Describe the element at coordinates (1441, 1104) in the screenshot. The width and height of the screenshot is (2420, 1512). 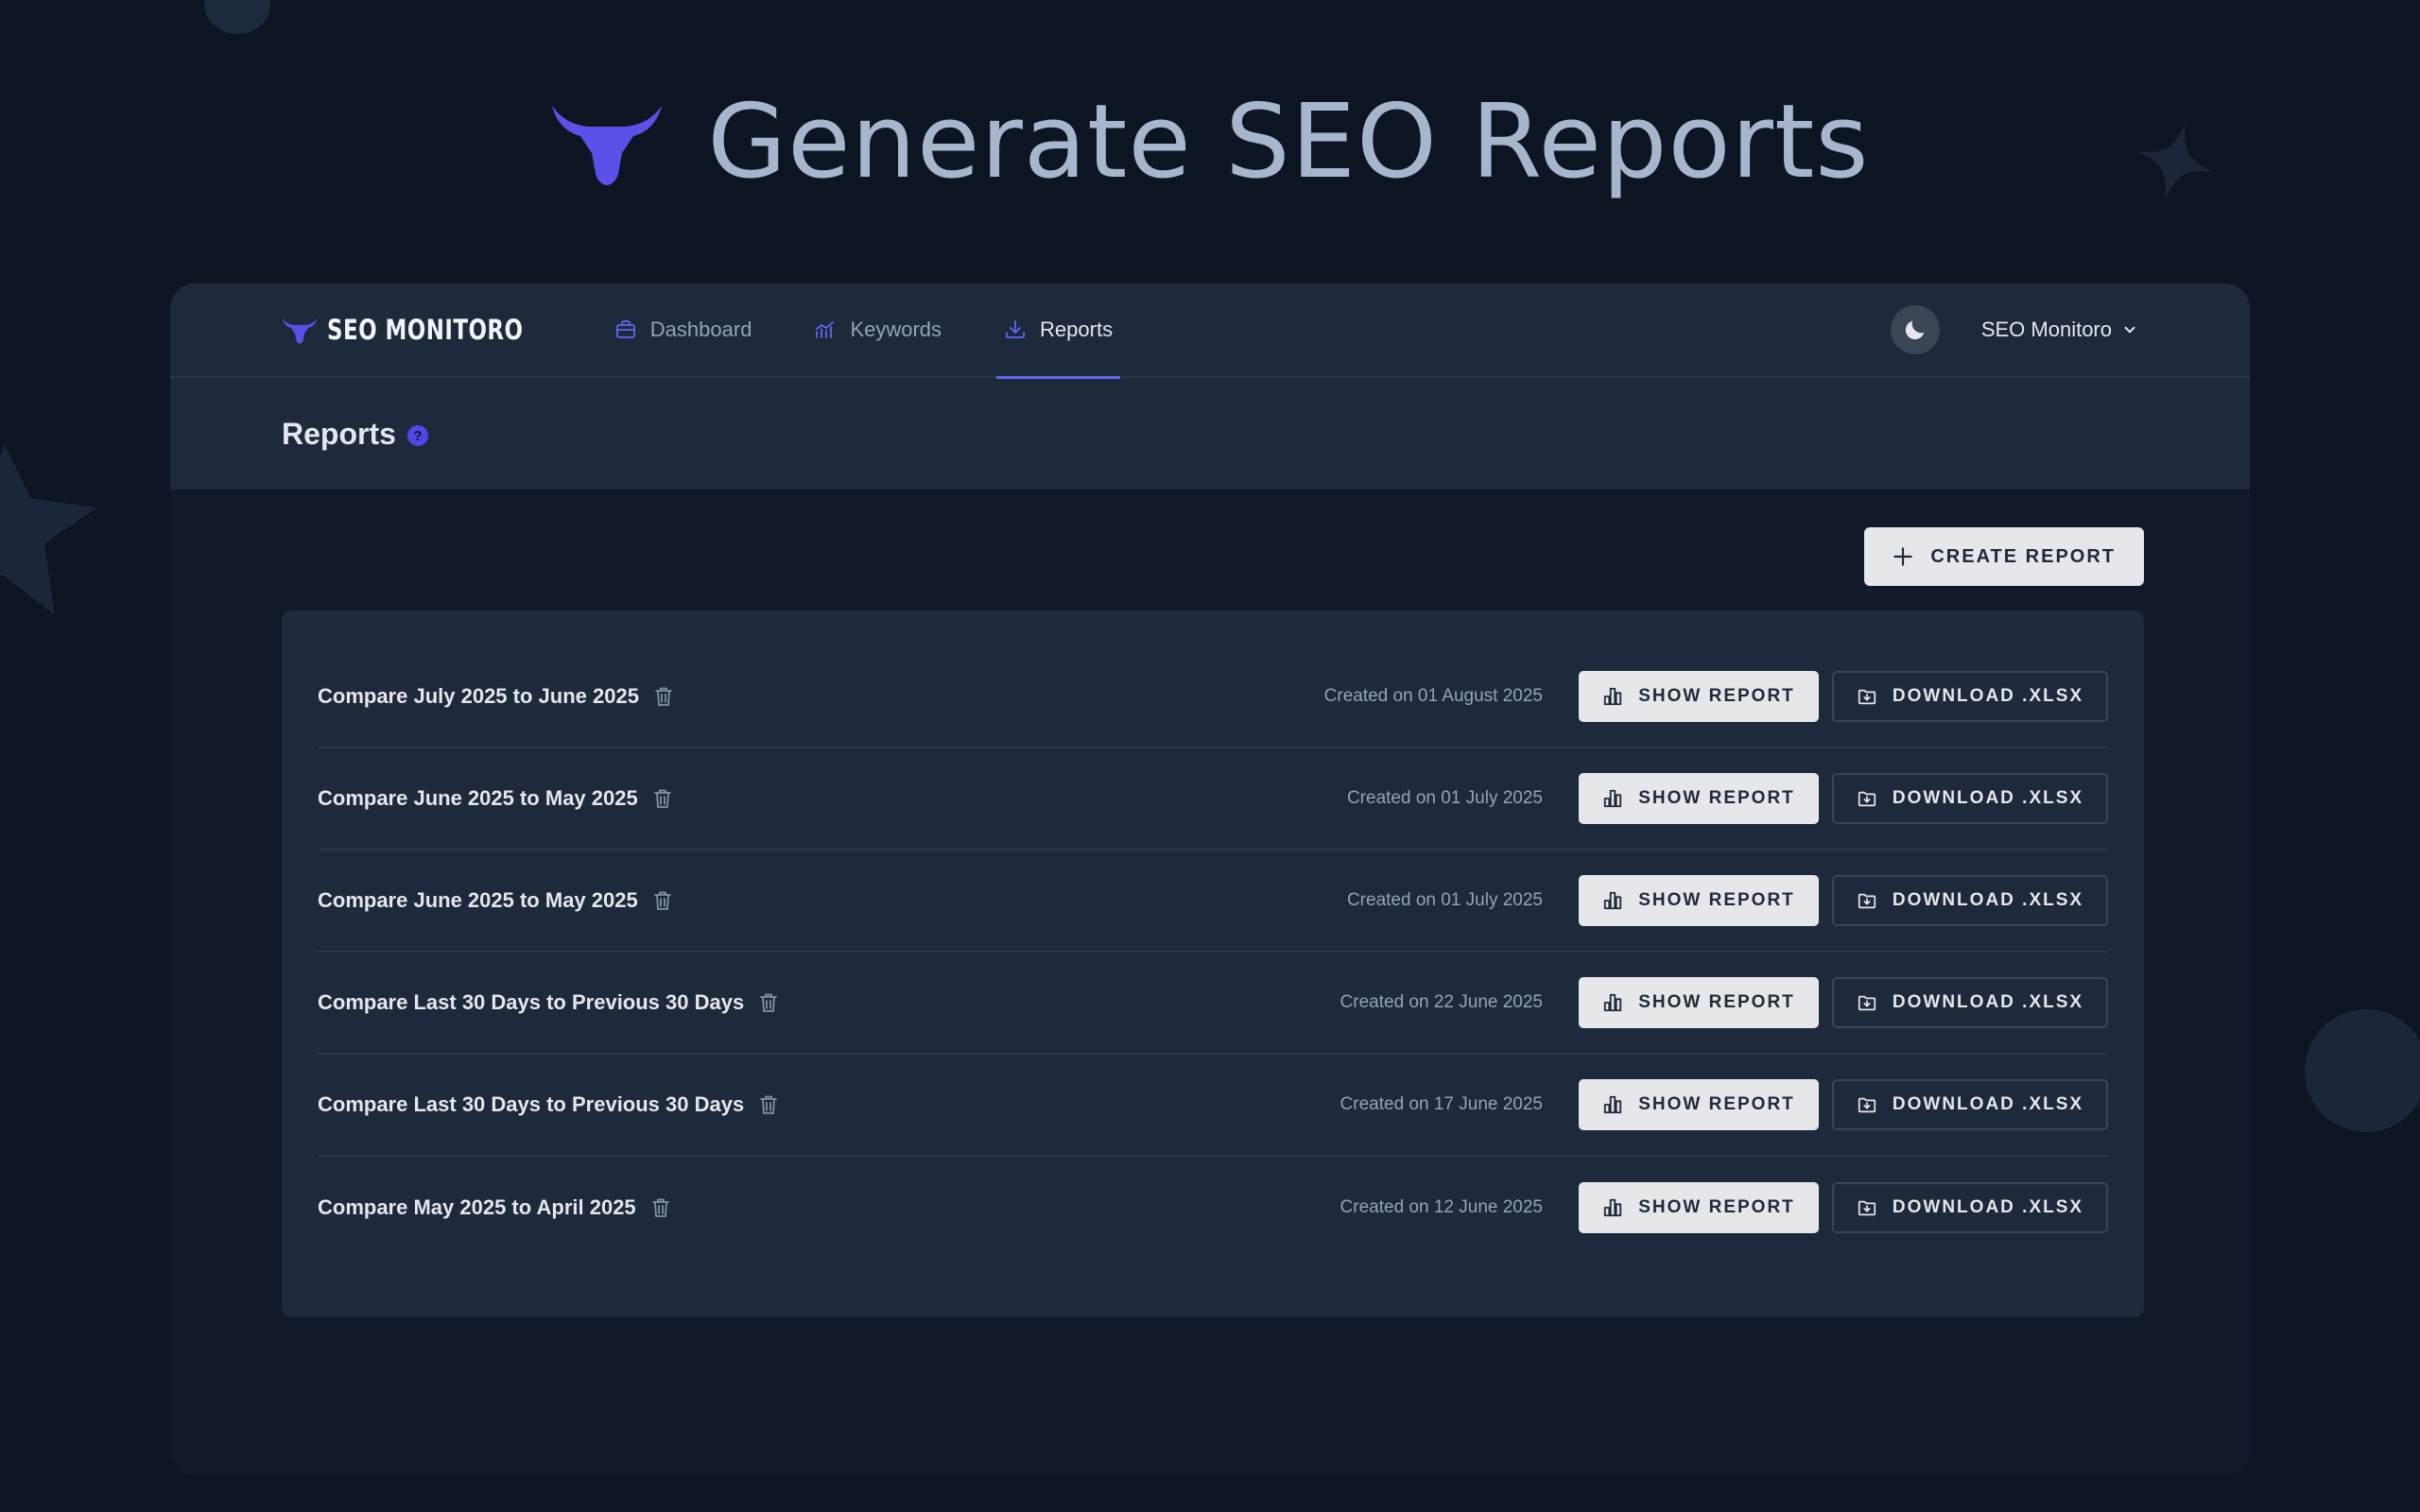
I see `report-created-date: Created on 17 June 2025` at that location.